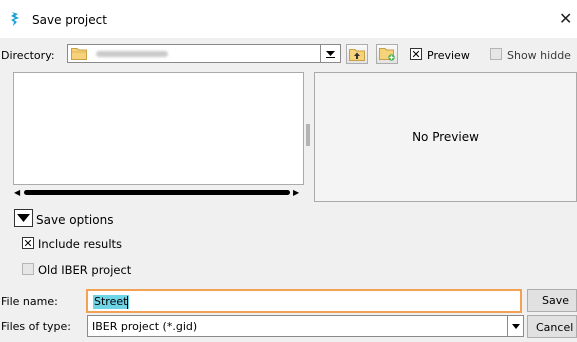 The width and height of the screenshot is (577, 342). Describe the element at coordinates (28, 243) in the screenshot. I see `include-results-checkbox: ✕` at that location.